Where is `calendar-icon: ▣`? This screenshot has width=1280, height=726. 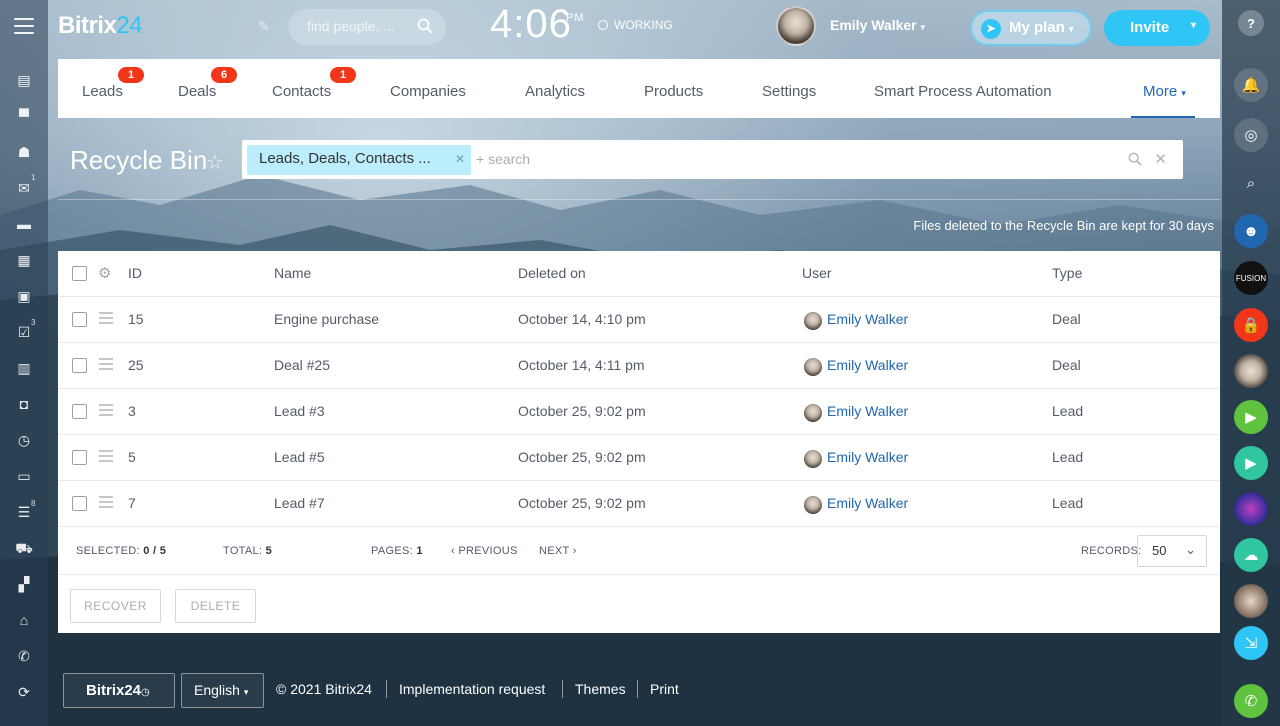
calendar-icon: ▣ is located at coordinates (24, 296).